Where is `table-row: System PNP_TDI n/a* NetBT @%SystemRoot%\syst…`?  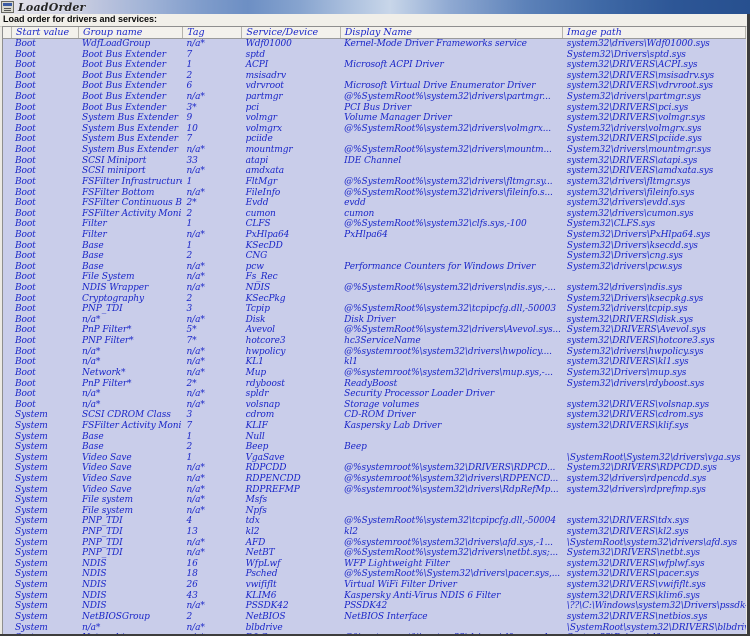
table-row: System PNP_TDI n/a* NetBT @%SystemRoot%\syst… is located at coordinates (374, 553).